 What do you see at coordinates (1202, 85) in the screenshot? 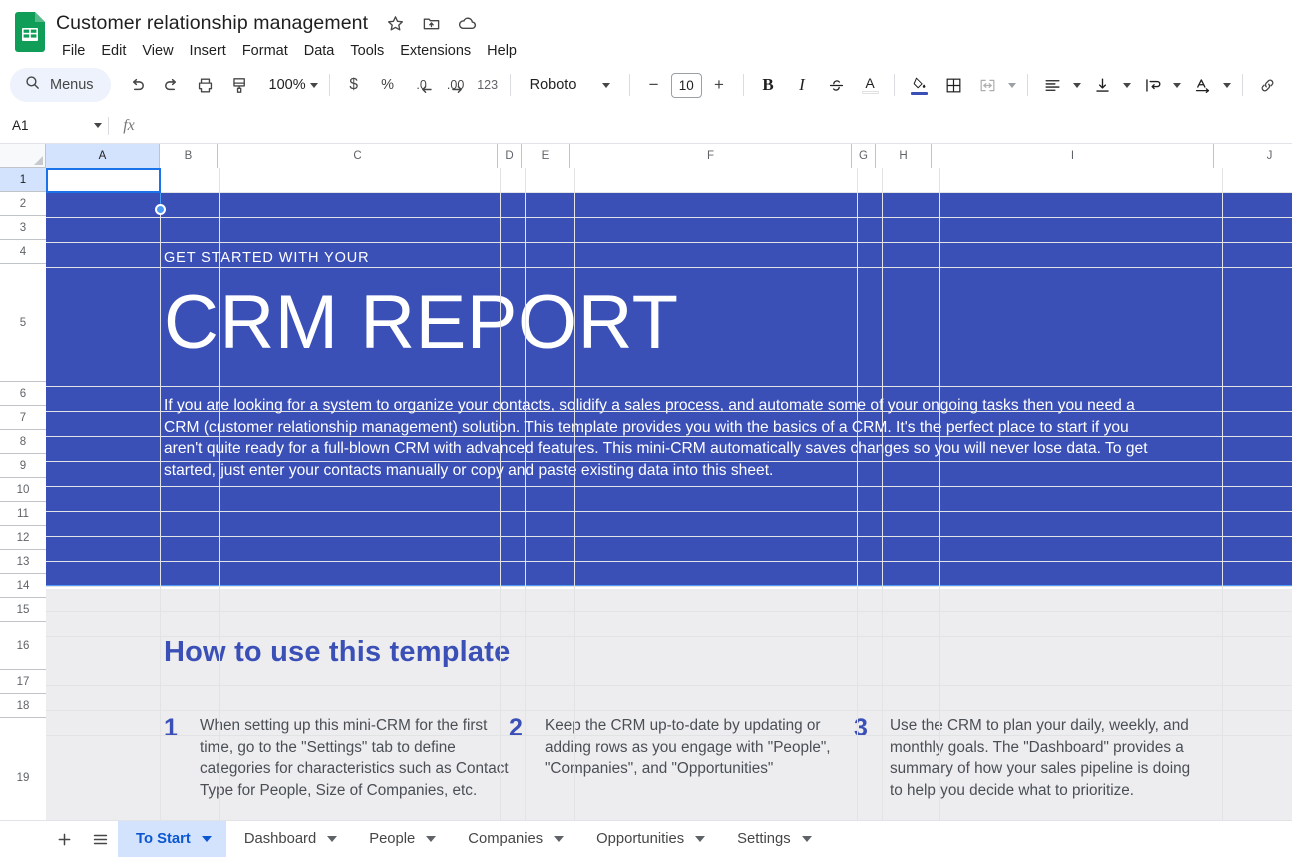
I see `text-rotation-icon` at bounding box center [1202, 85].